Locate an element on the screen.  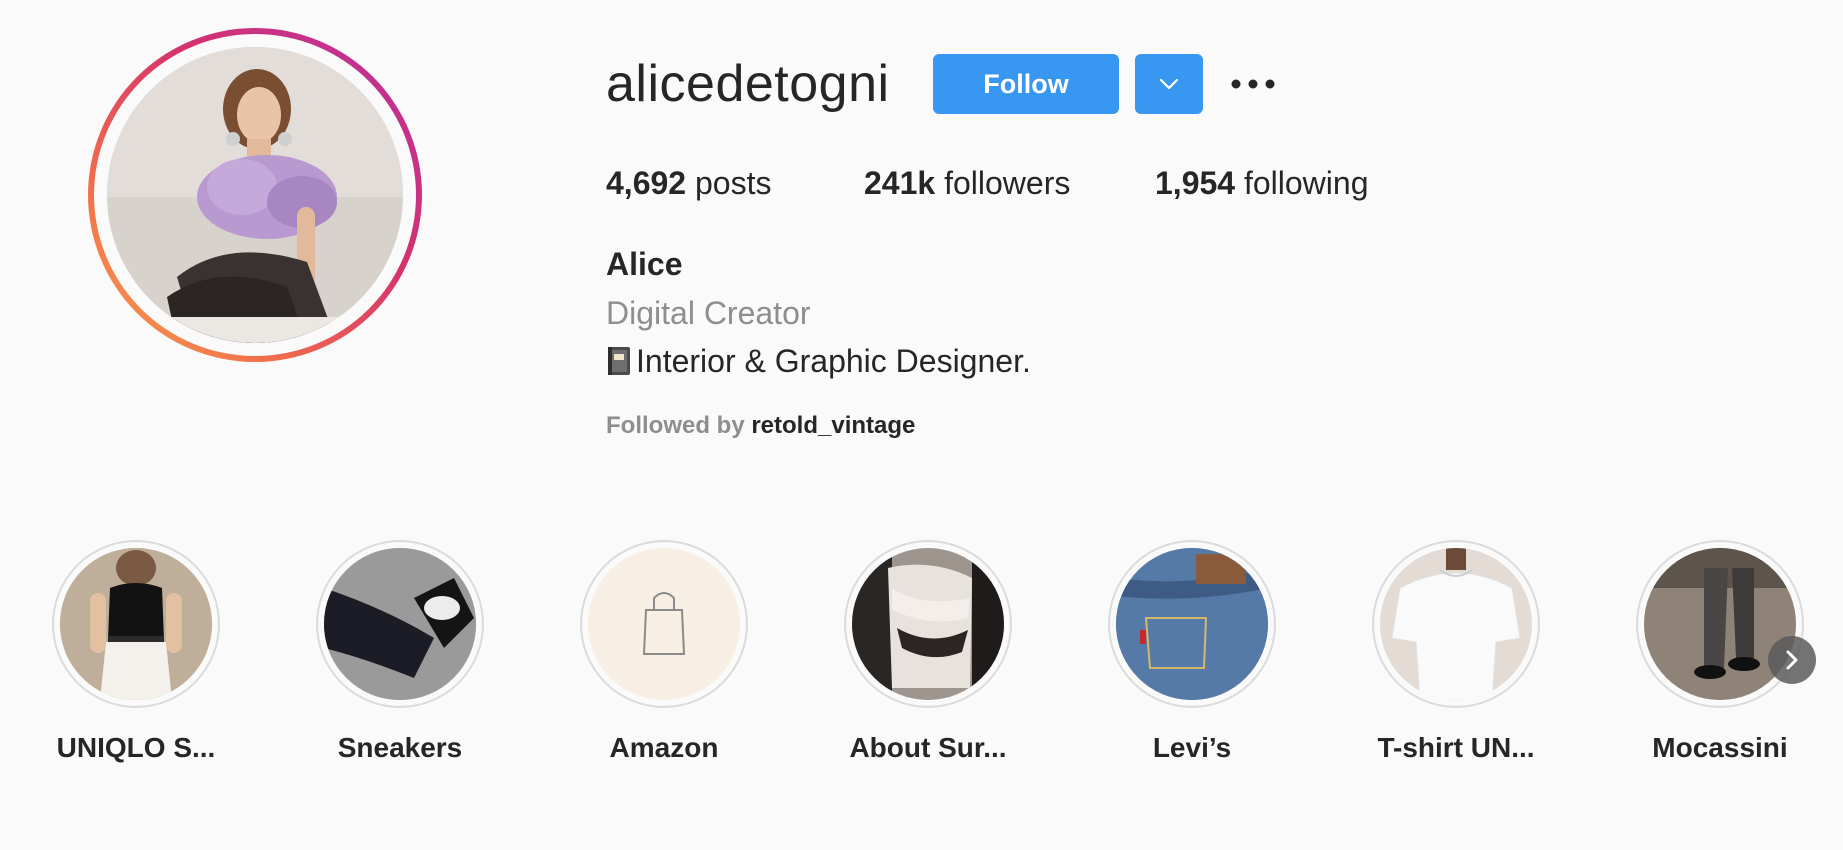
profile-bio: Interior & Graphic Designer. is located at coordinates (818, 361).